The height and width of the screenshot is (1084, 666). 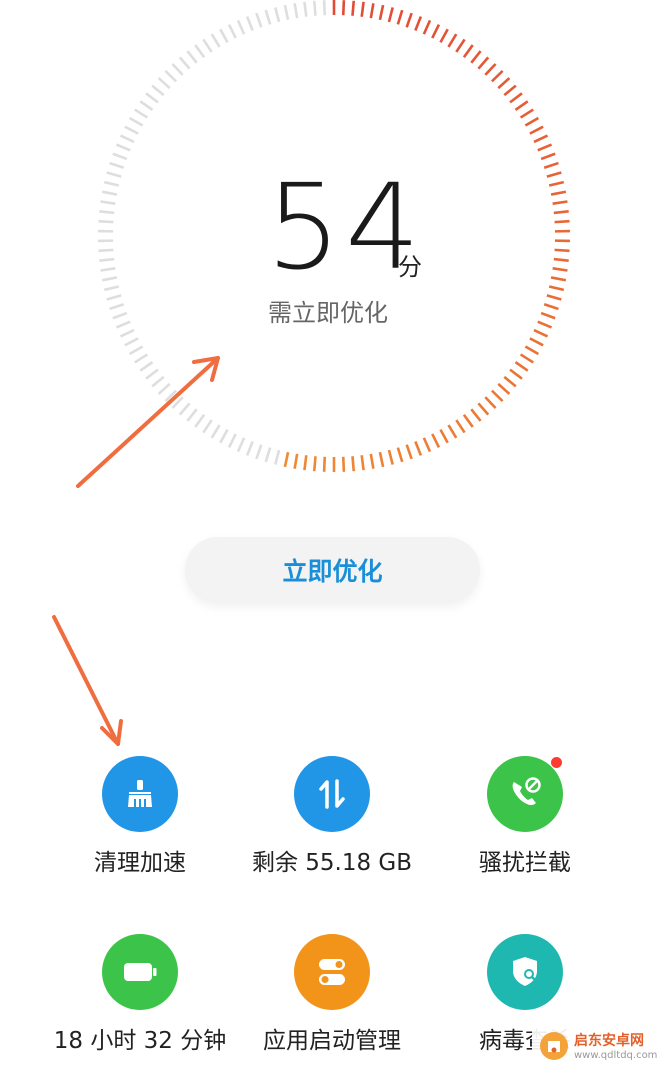 I want to click on tool-storage: 剩余 55.18 GB, so click(x=332, y=831).